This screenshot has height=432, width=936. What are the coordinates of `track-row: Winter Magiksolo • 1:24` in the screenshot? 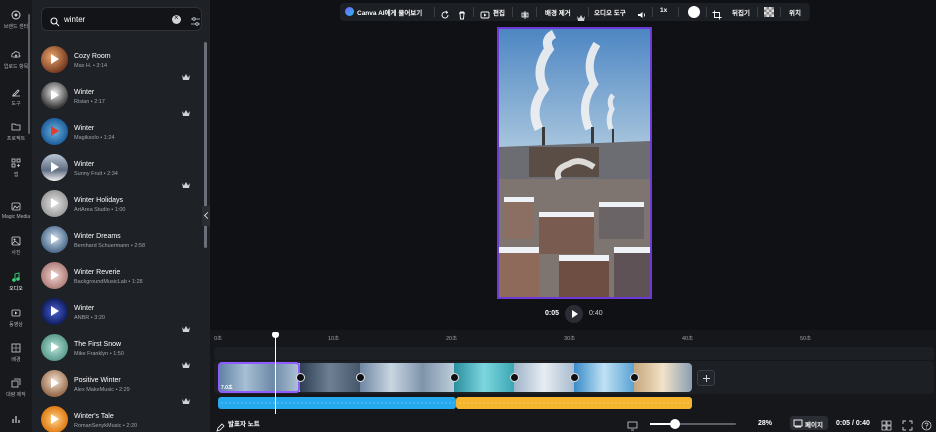 It's located at (117, 133).